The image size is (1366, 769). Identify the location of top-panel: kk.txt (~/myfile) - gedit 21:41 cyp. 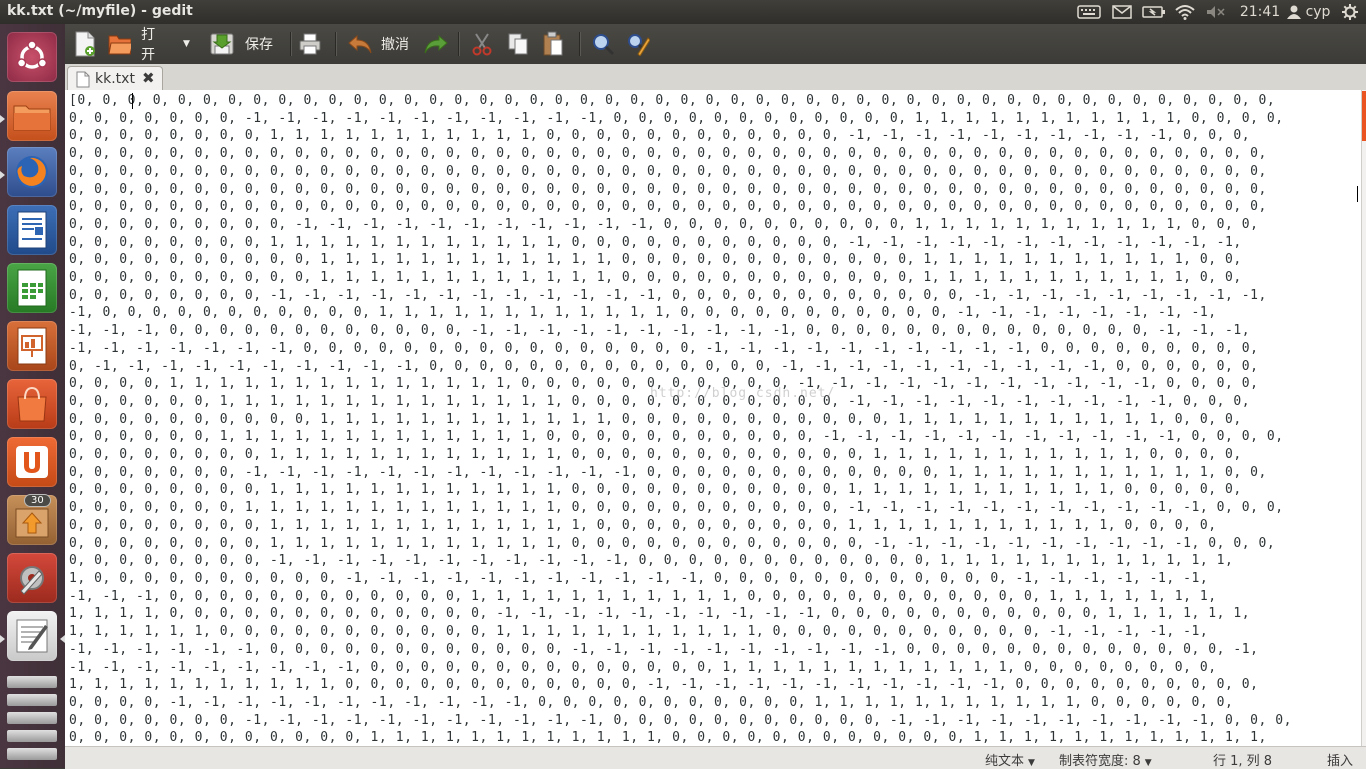
(683, 12).